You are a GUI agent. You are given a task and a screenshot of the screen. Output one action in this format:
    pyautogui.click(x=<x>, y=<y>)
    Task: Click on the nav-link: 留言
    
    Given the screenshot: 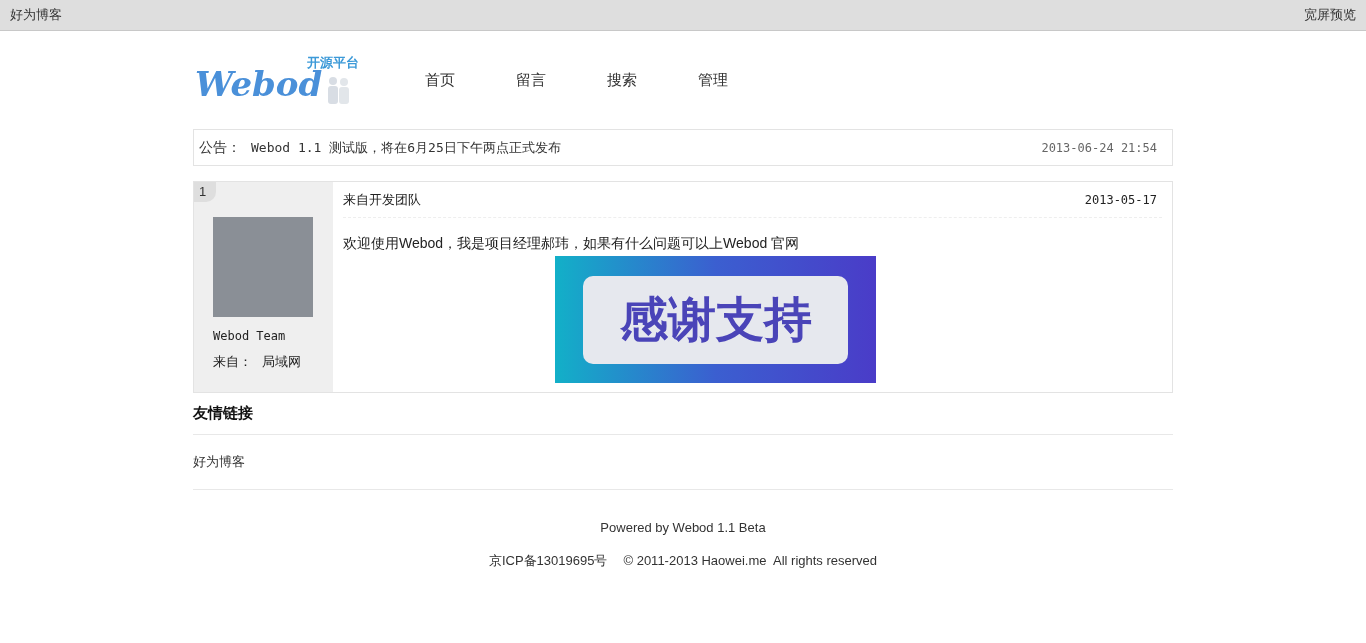 What is the action you would take?
    pyautogui.click(x=561, y=80)
    